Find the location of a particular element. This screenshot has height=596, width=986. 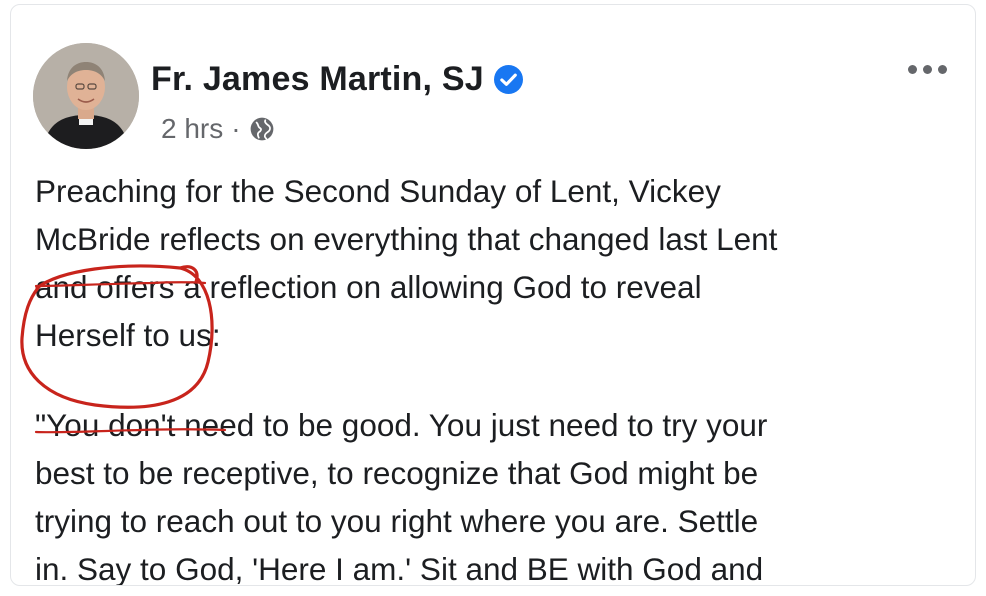

more-options-icon is located at coordinates (927, 69).